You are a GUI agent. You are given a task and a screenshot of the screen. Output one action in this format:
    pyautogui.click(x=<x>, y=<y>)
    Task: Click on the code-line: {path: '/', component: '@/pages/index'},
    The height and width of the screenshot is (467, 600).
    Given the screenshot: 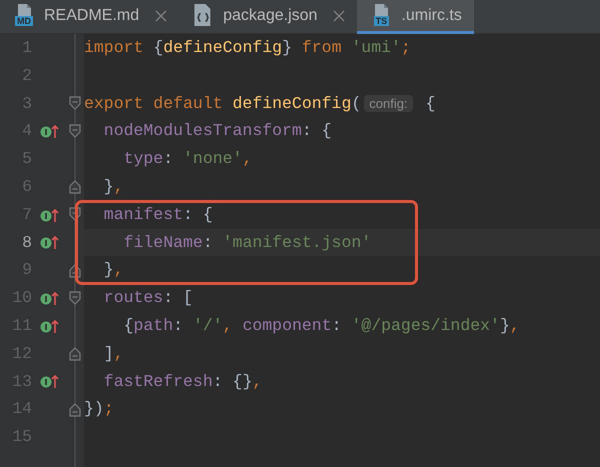 What is the action you would take?
    pyautogui.click(x=321, y=325)
    